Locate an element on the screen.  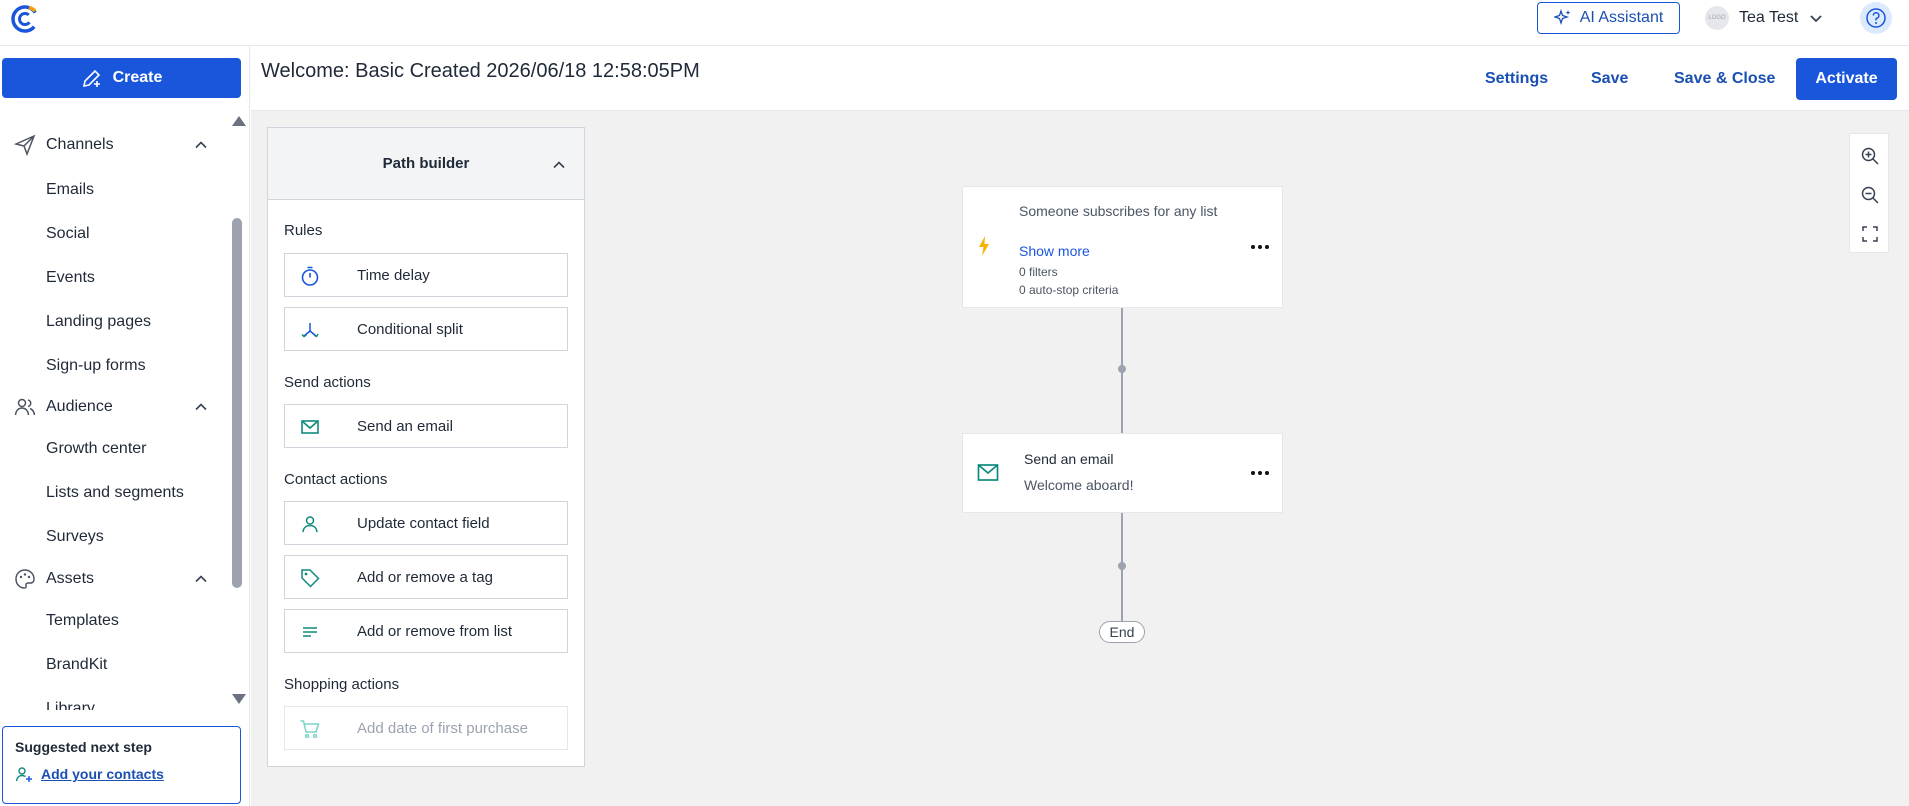
sidebar-item-surveys: Surveys is located at coordinates (75, 537).